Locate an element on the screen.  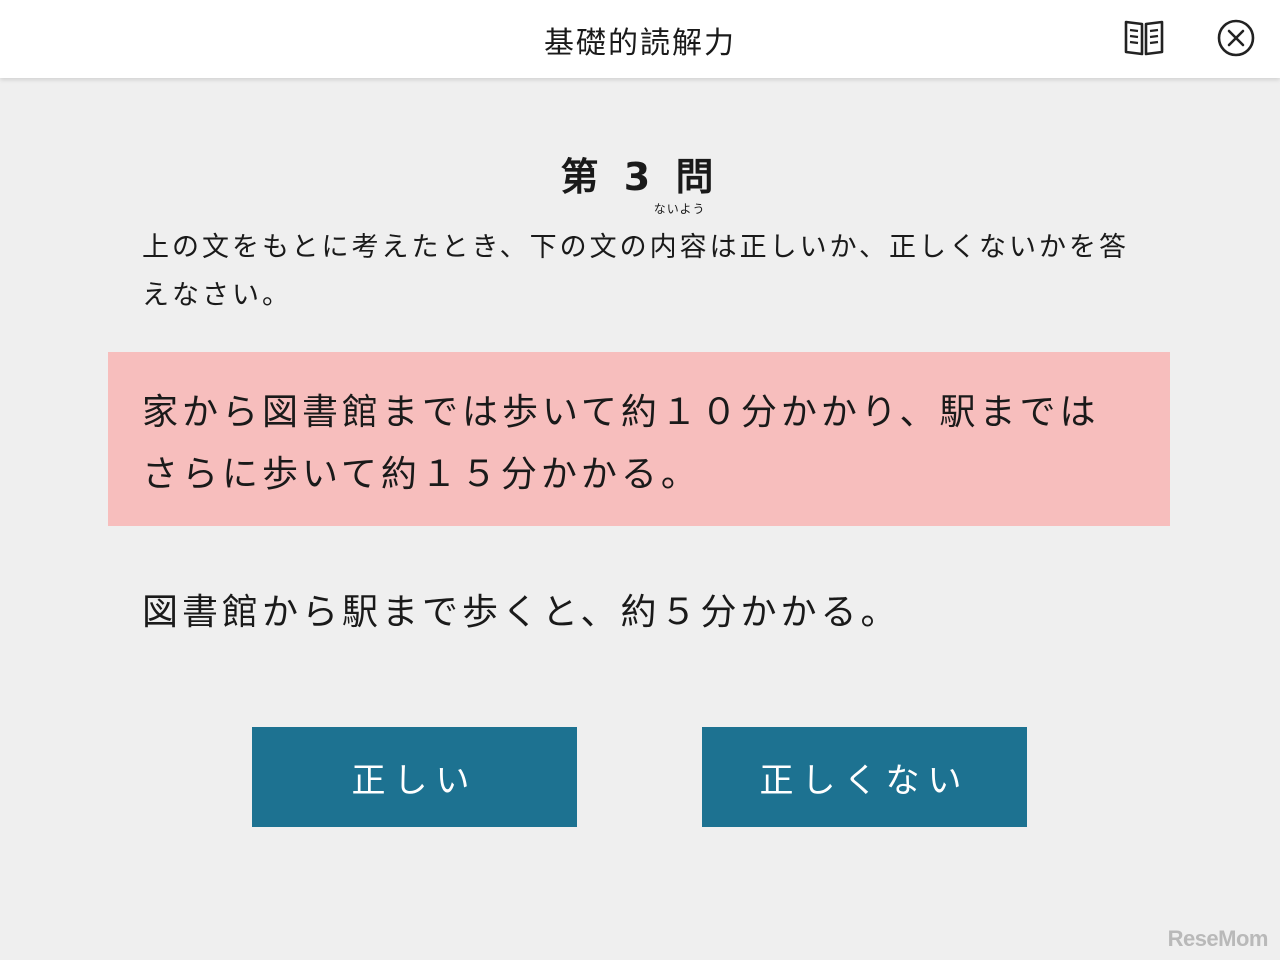
book-button is located at coordinates (1144, 40).